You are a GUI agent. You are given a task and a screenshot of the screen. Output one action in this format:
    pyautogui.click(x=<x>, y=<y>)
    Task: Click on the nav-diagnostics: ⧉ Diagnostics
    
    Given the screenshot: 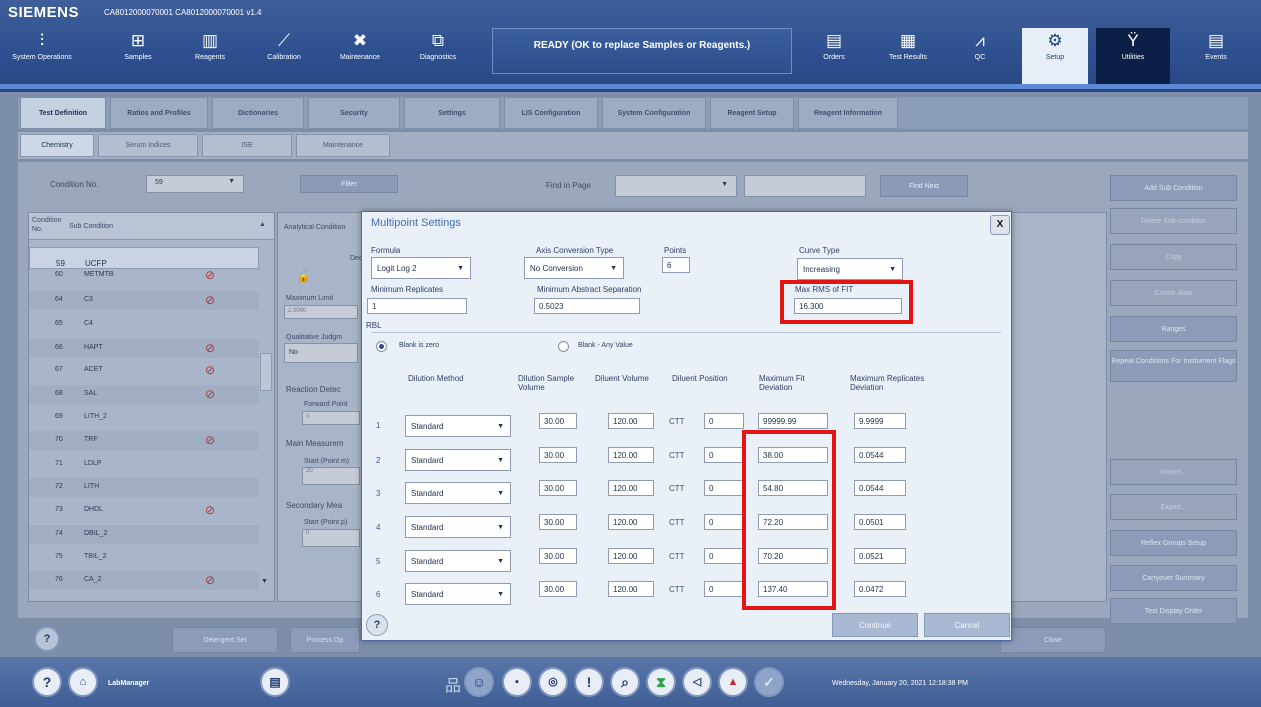 What is the action you would take?
    pyautogui.click(x=438, y=53)
    